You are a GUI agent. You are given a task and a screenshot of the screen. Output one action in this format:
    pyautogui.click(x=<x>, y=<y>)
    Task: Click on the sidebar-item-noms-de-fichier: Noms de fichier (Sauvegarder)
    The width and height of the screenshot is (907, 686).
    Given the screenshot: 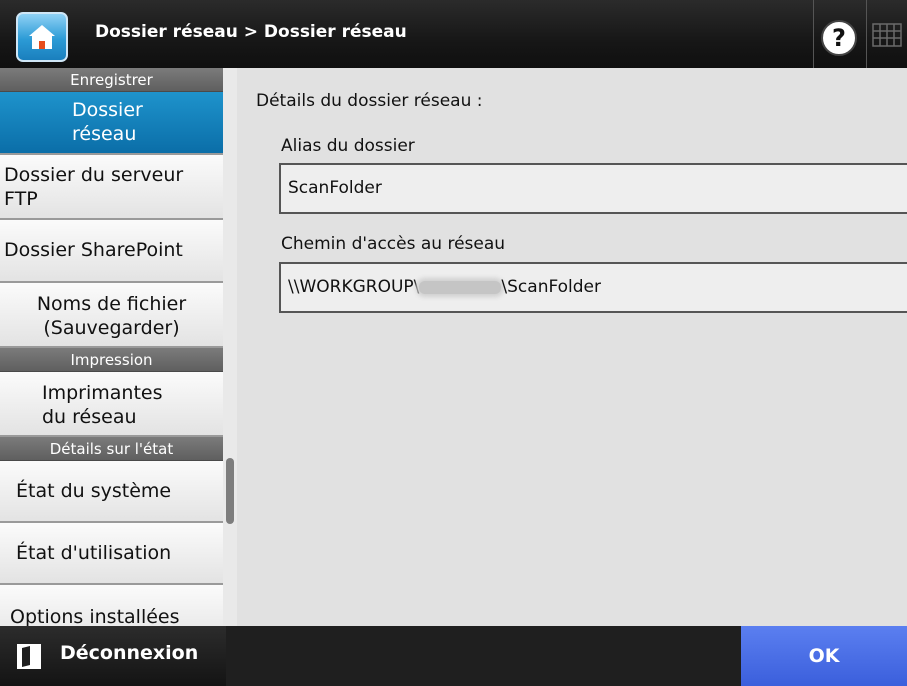 What is the action you would take?
    pyautogui.click(x=111, y=315)
    